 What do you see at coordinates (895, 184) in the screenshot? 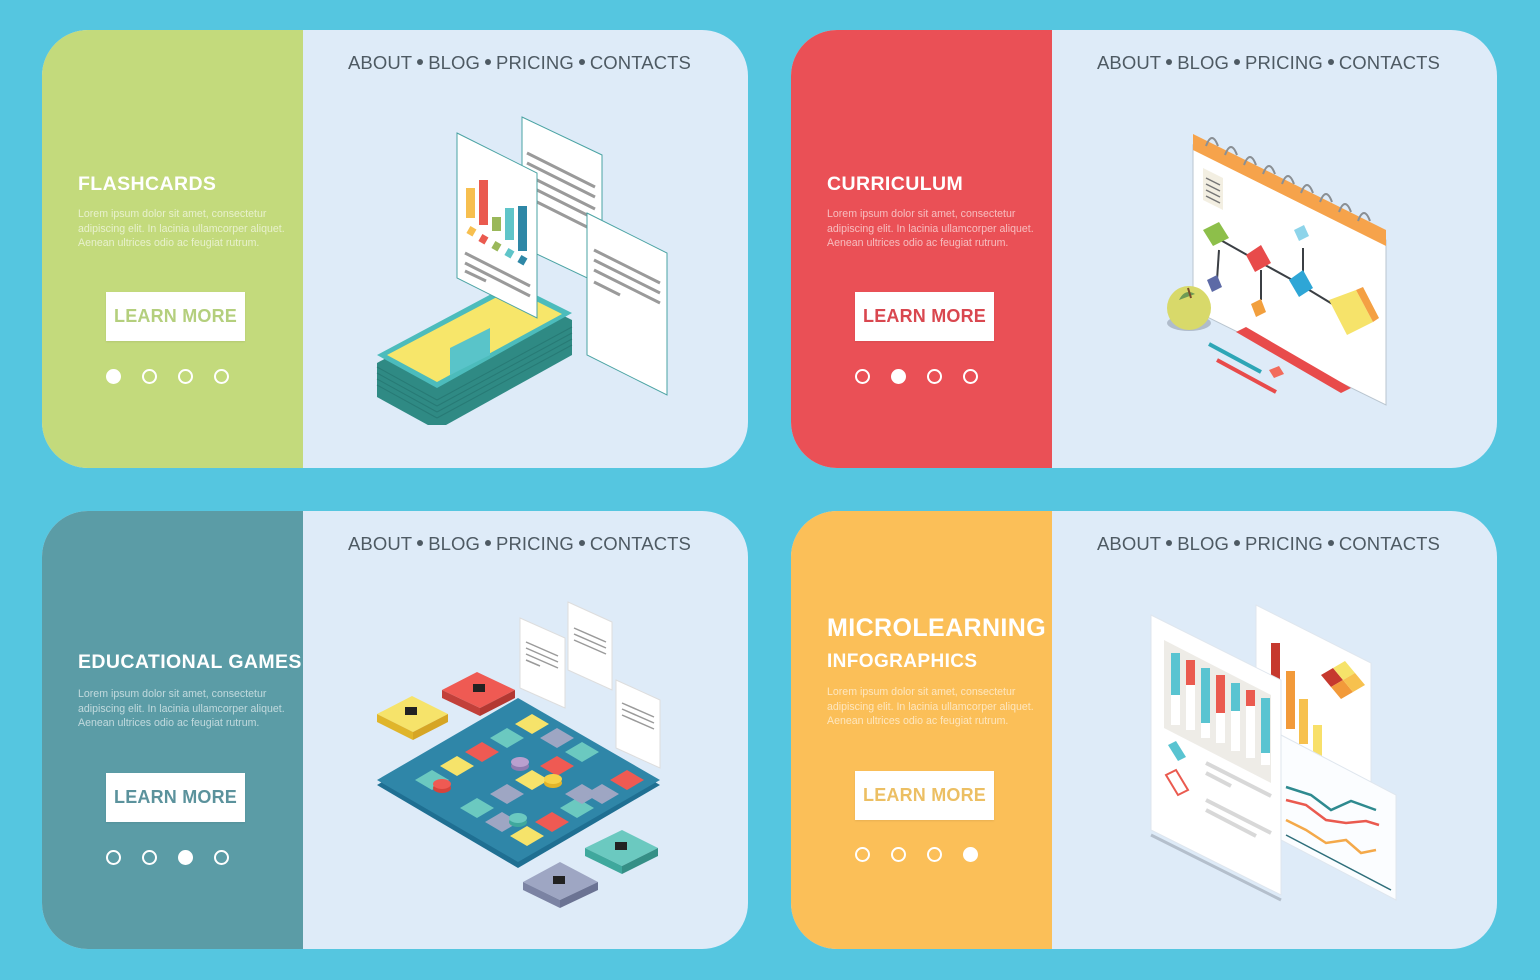
I see `card-title: CURRICULUM` at bounding box center [895, 184].